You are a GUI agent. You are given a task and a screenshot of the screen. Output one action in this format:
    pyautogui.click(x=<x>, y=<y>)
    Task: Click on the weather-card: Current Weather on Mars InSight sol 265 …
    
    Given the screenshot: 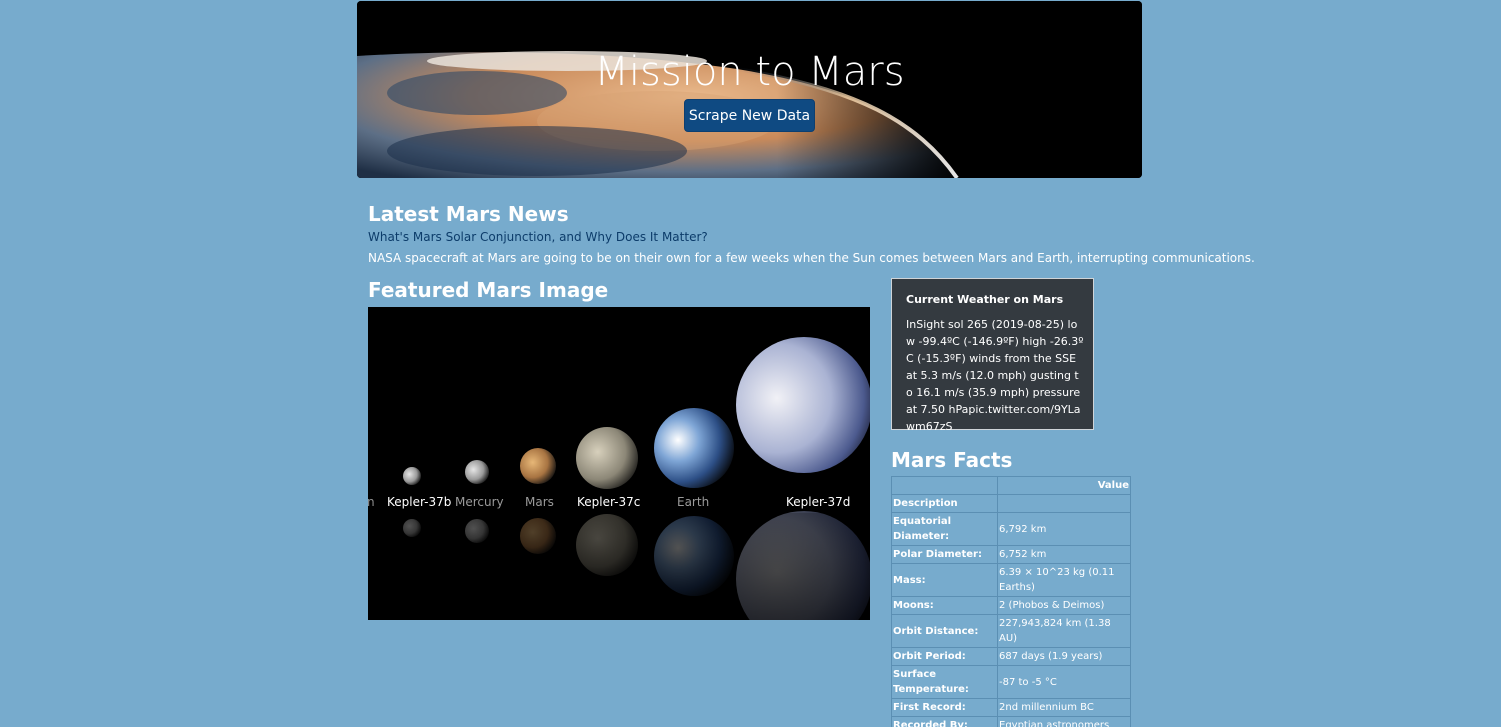 What is the action you would take?
    pyautogui.click(x=992, y=355)
    